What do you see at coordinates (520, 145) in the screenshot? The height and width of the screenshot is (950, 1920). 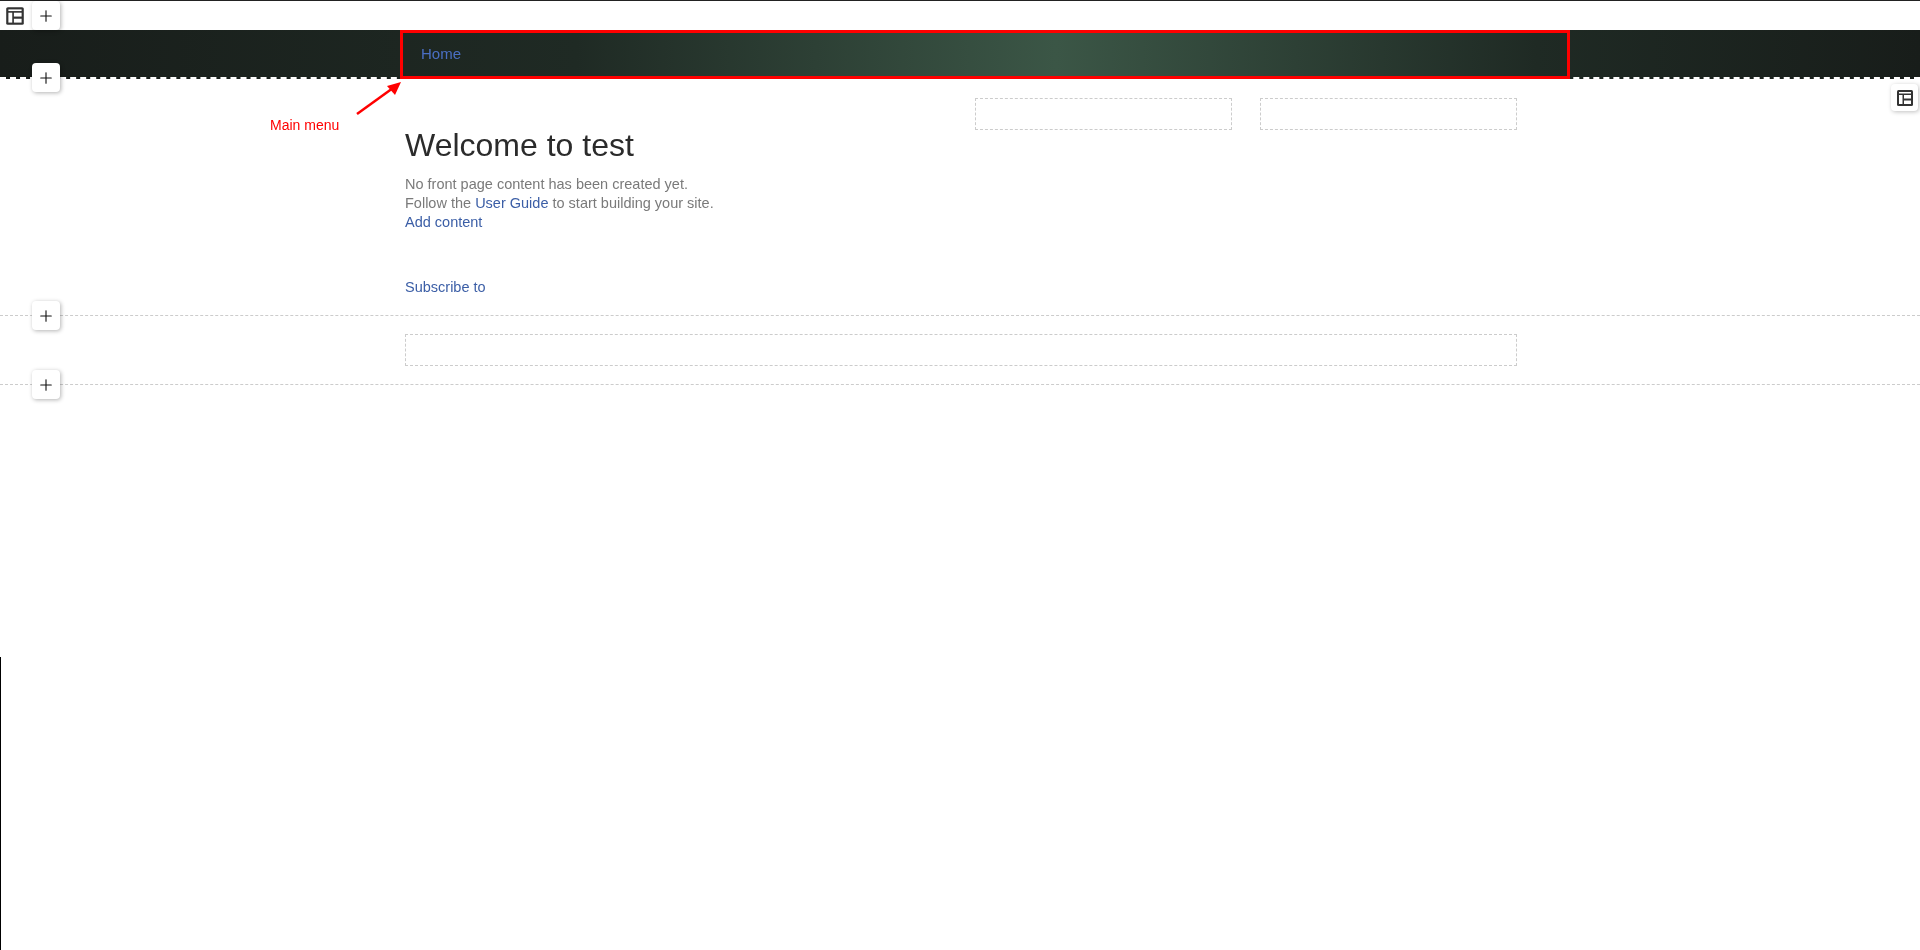 I see `page-title: Welcome to test` at bounding box center [520, 145].